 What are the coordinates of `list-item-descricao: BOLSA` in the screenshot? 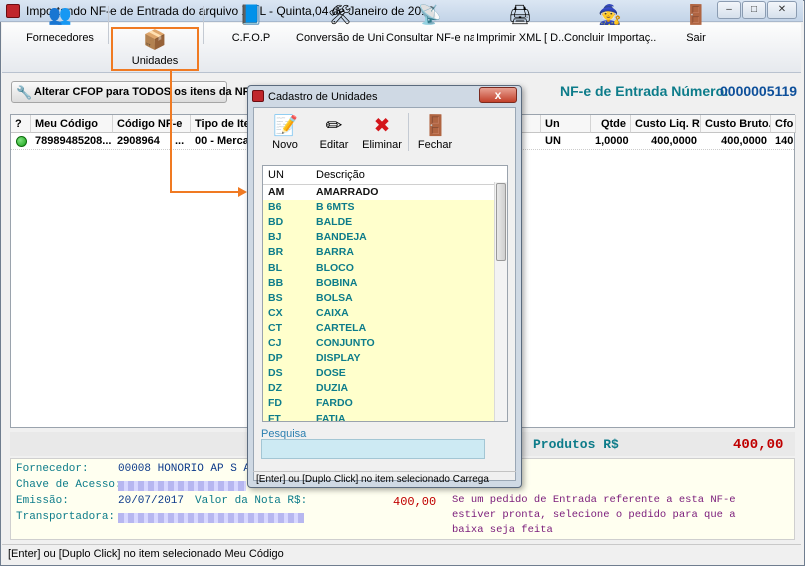 It's located at (334, 297).